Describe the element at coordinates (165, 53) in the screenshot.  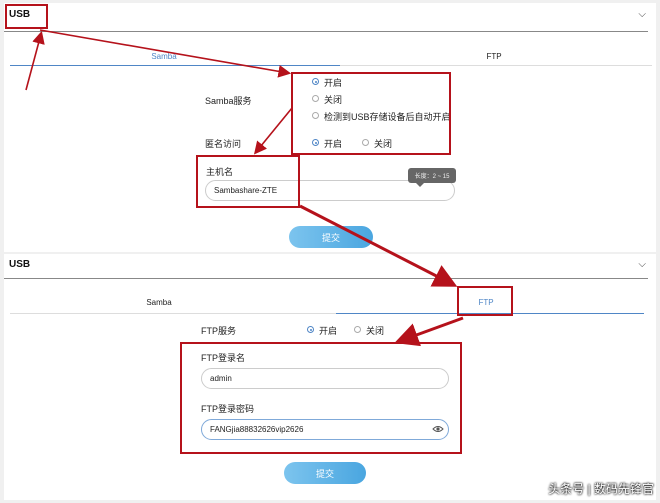
I see `arrow-to-samba-options` at that location.